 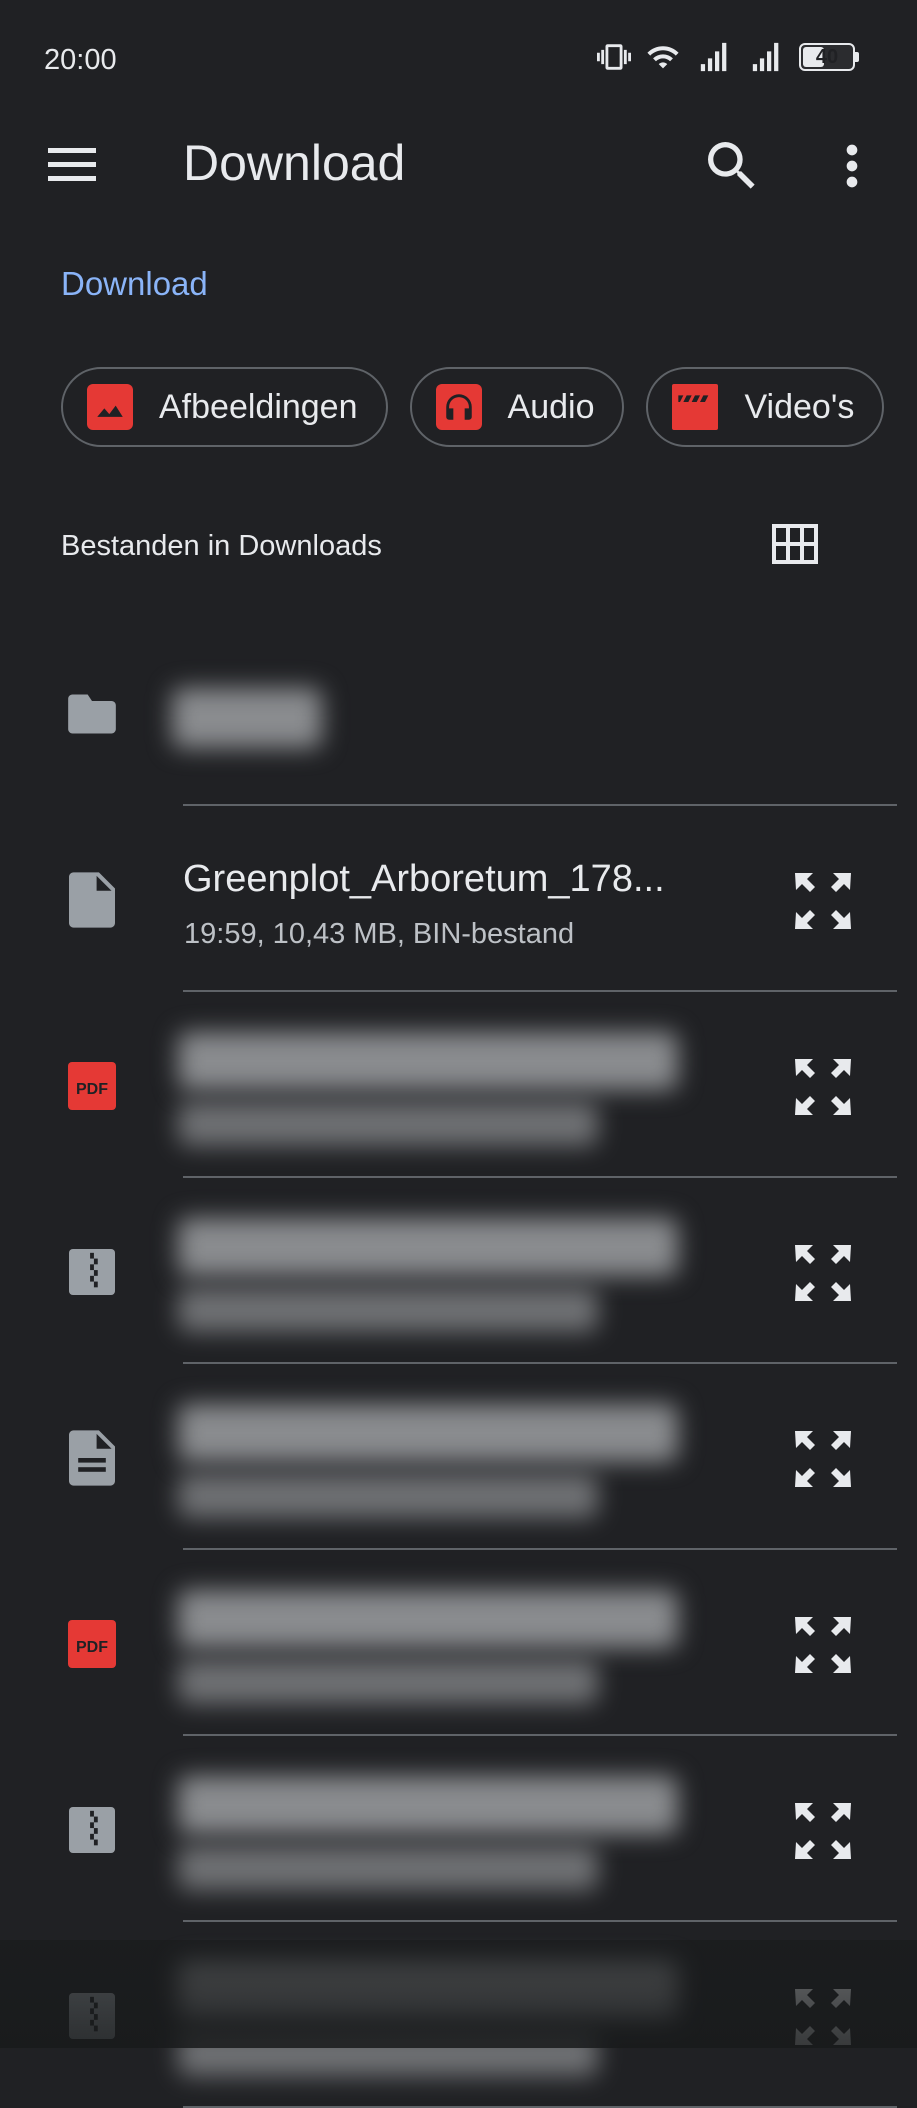 I want to click on chip-videos: Video's, so click(x=765, y=407).